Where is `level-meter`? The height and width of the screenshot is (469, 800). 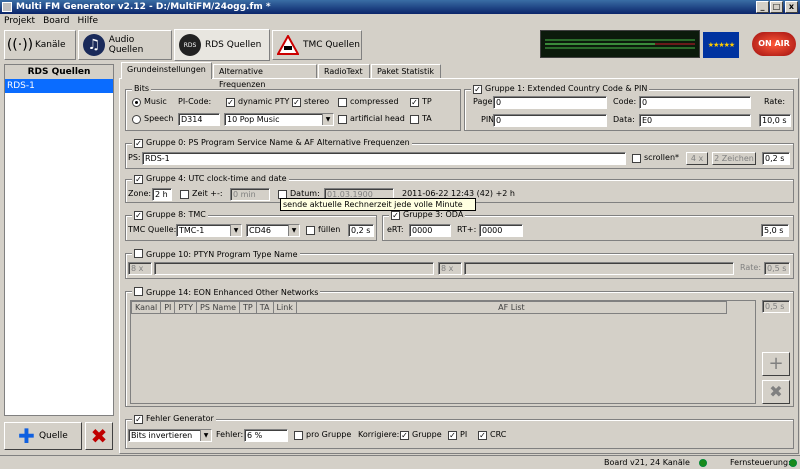
level-meter is located at coordinates (620, 44).